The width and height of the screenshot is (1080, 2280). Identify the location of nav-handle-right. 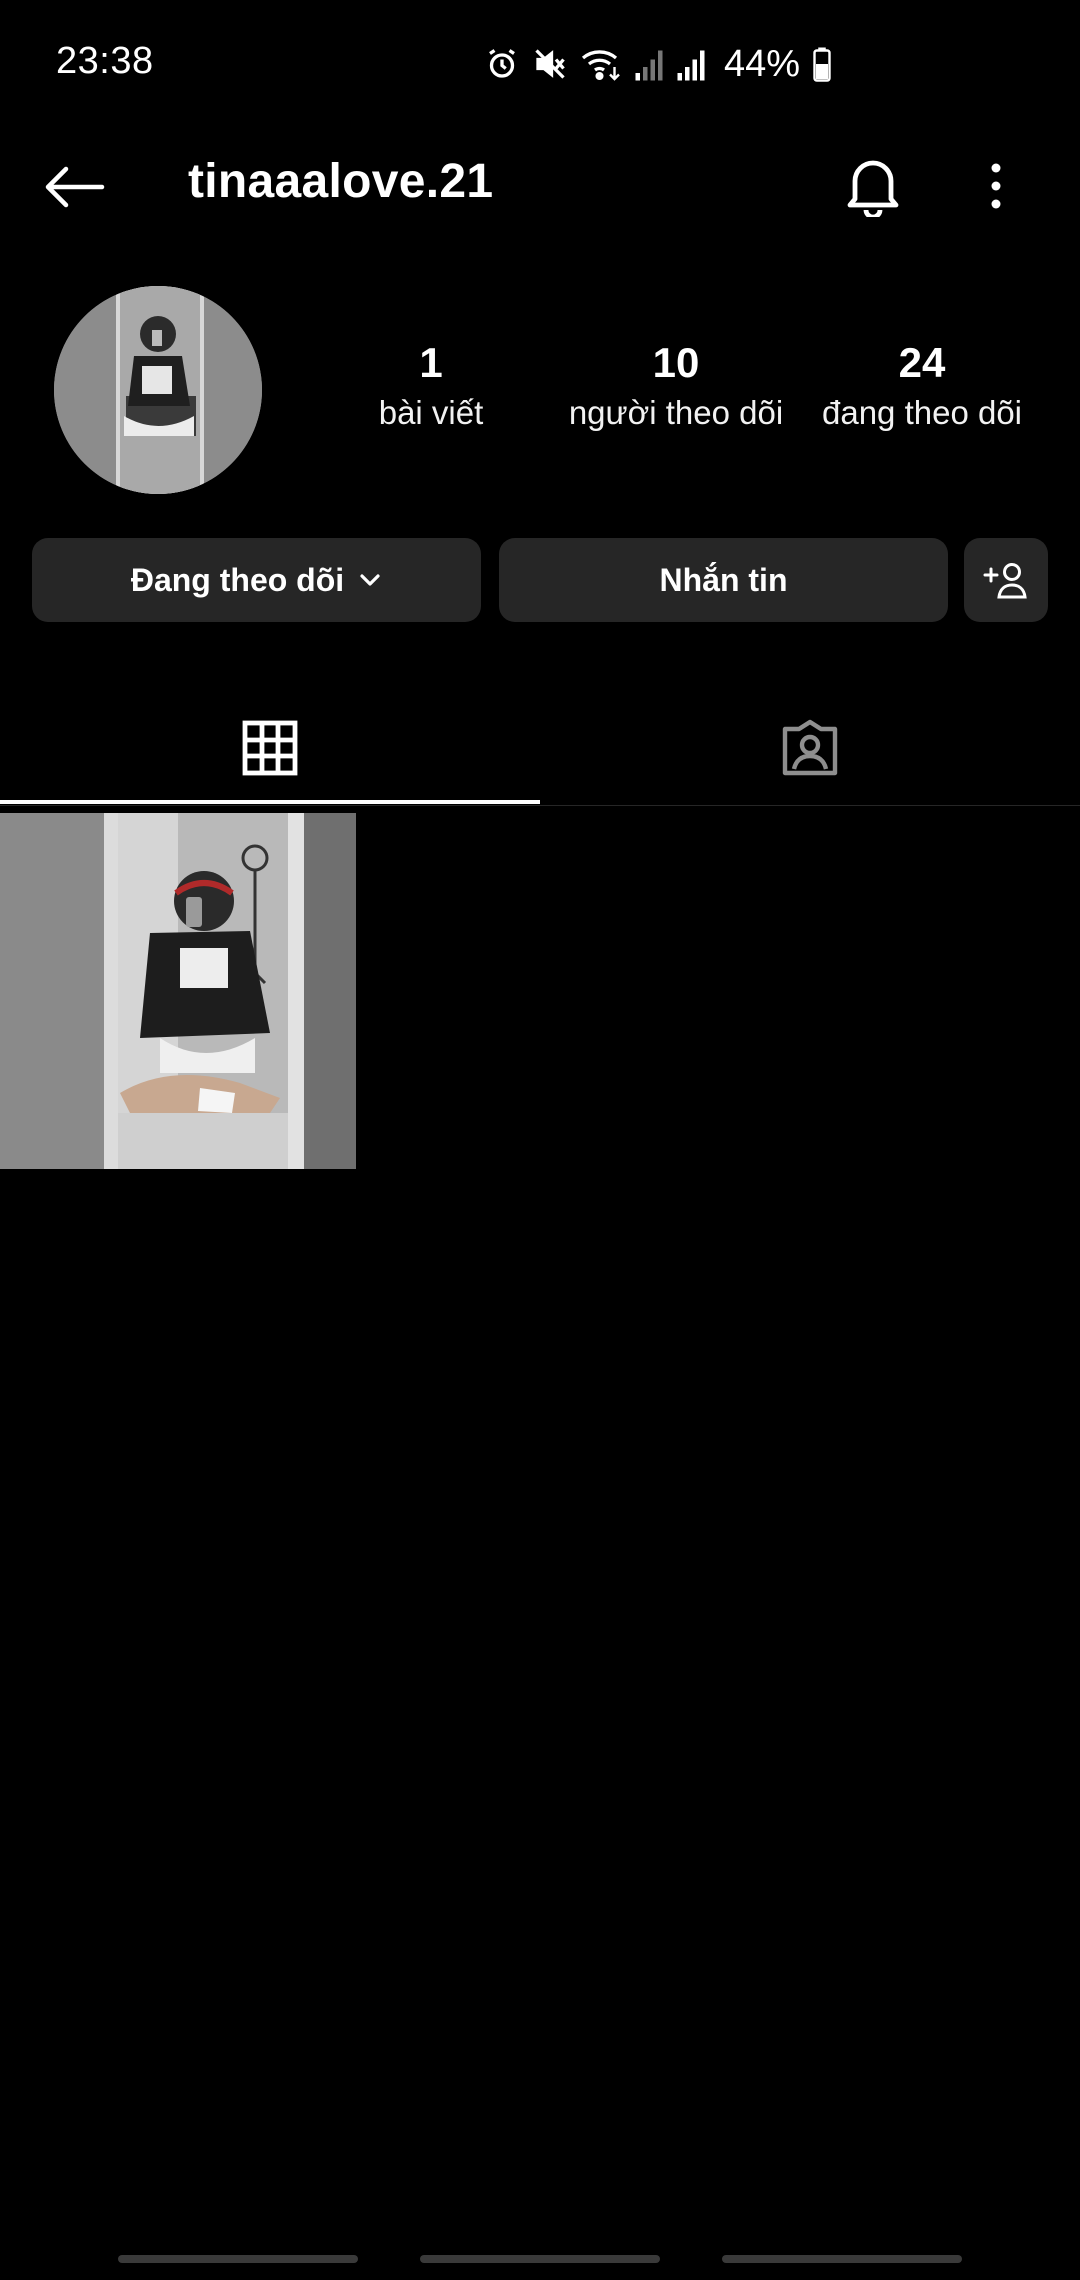
(842, 2259).